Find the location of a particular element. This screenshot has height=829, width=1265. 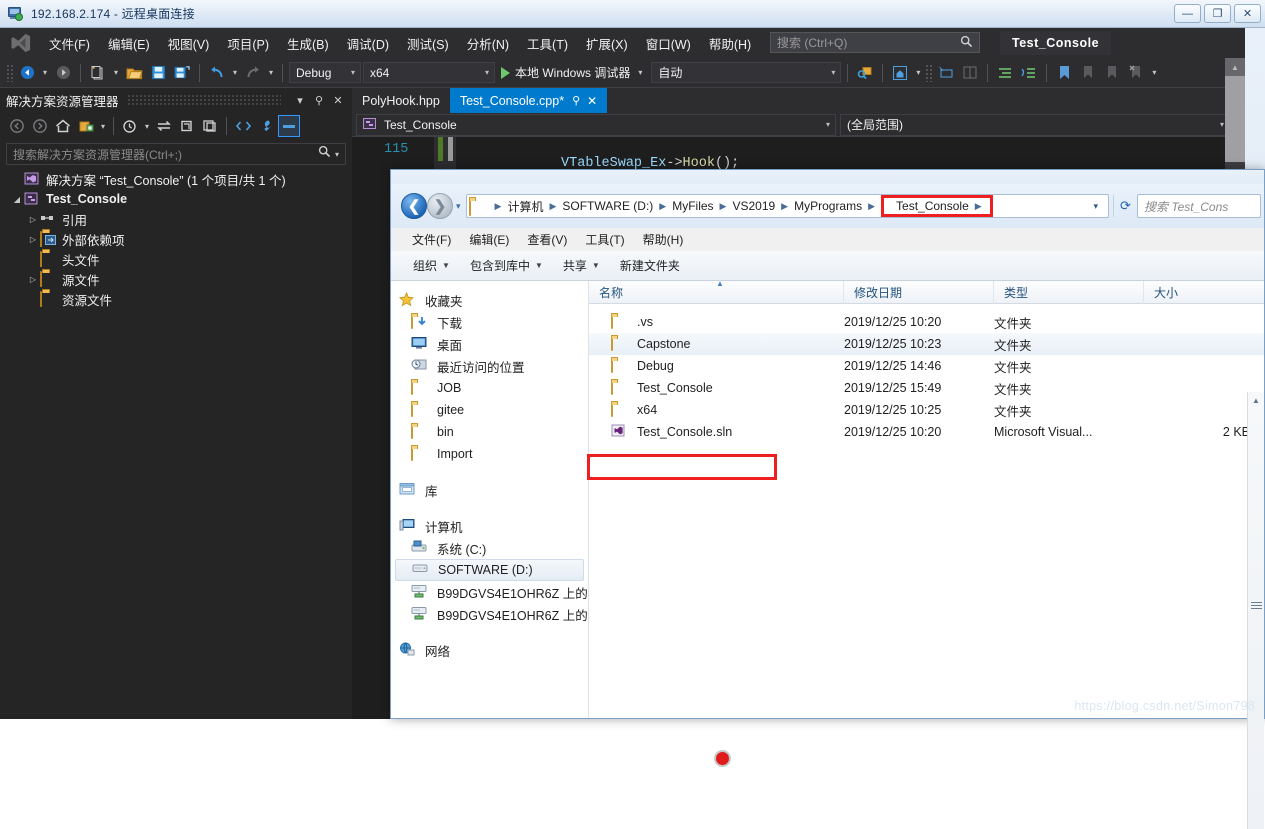

undo-dropdown-icon: ▾ is located at coordinates (235, 72).